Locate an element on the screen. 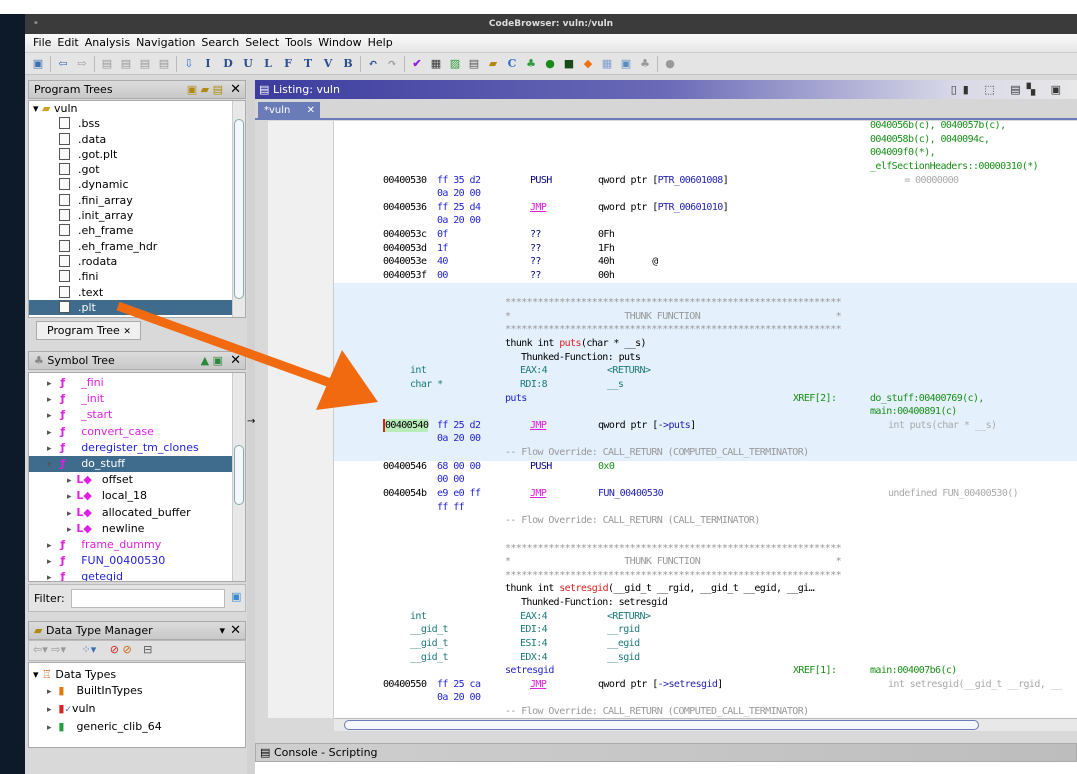 Image resolution: width=1077 pixels, height=774 pixels. annotation-arrow is located at coordinates (247, 355).